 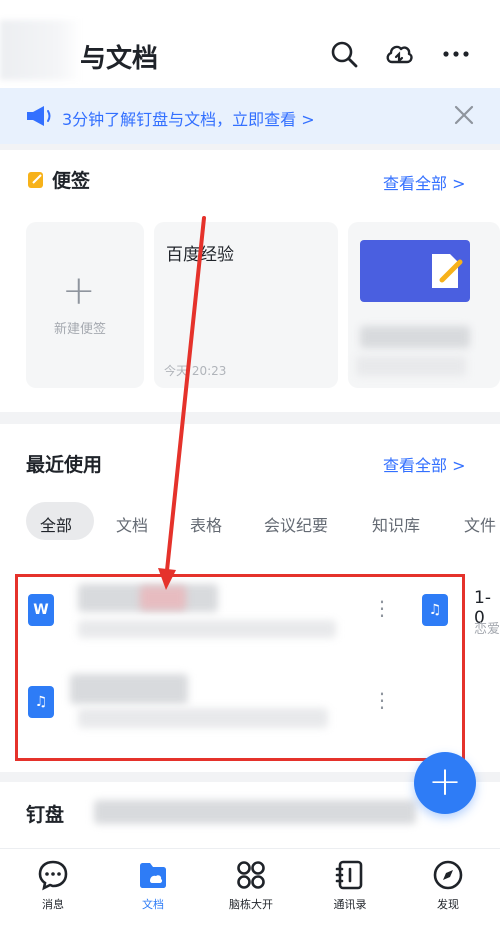 What do you see at coordinates (424, 464) in the screenshot?
I see `recent-see-all-link: 查看全部 >` at bounding box center [424, 464].